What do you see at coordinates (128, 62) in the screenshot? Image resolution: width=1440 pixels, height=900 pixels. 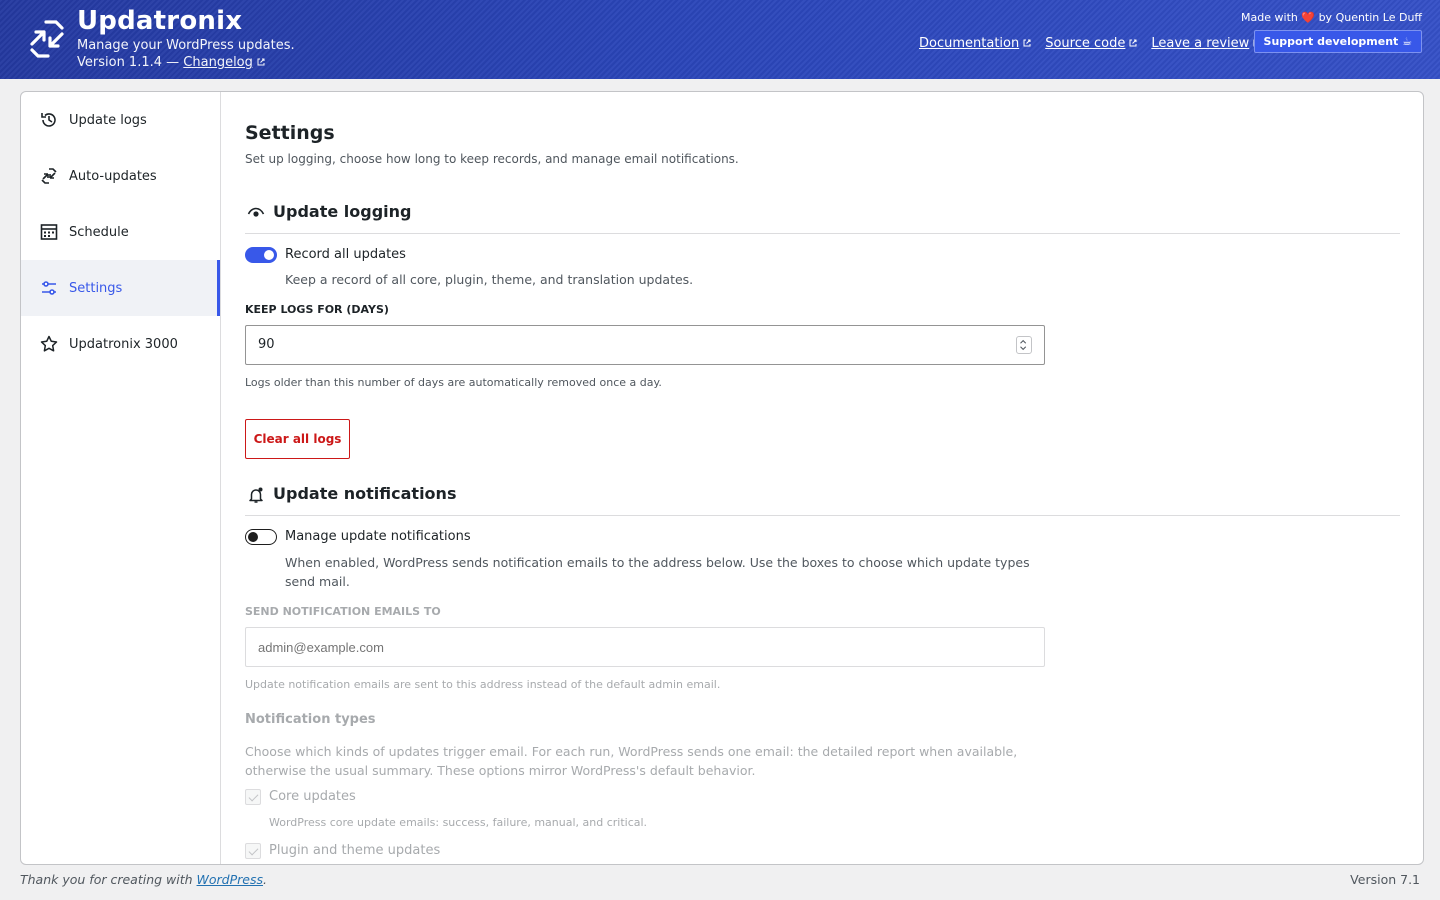 I see `version-text: Version 1.1.4 —` at bounding box center [128, 62].